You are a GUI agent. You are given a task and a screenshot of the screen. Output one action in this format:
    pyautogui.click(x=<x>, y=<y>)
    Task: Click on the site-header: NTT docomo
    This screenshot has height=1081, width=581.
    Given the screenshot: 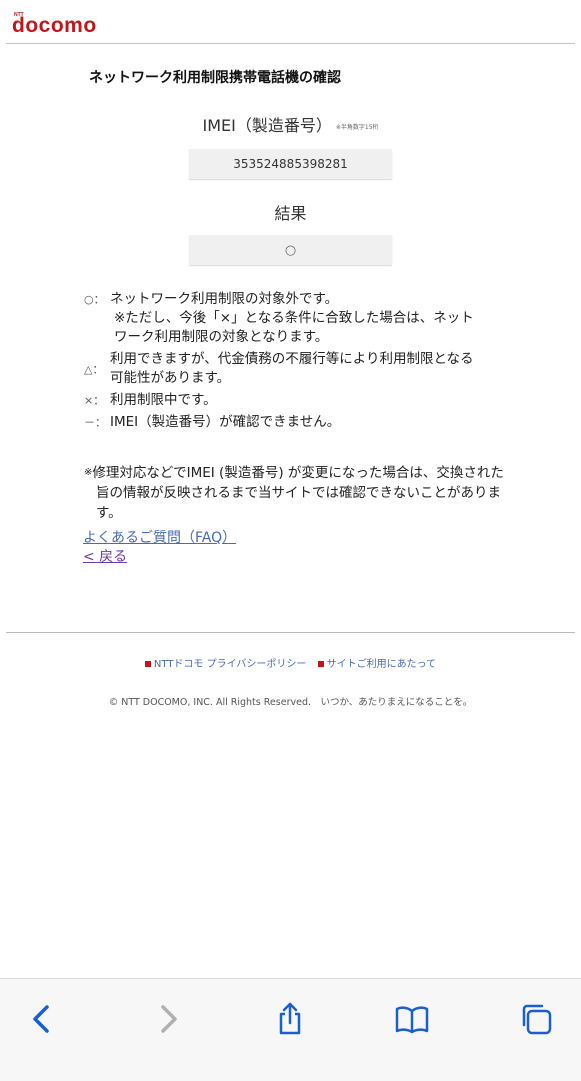 What is the action you would take?
    pyautogui.click(x=290, y=22)
    